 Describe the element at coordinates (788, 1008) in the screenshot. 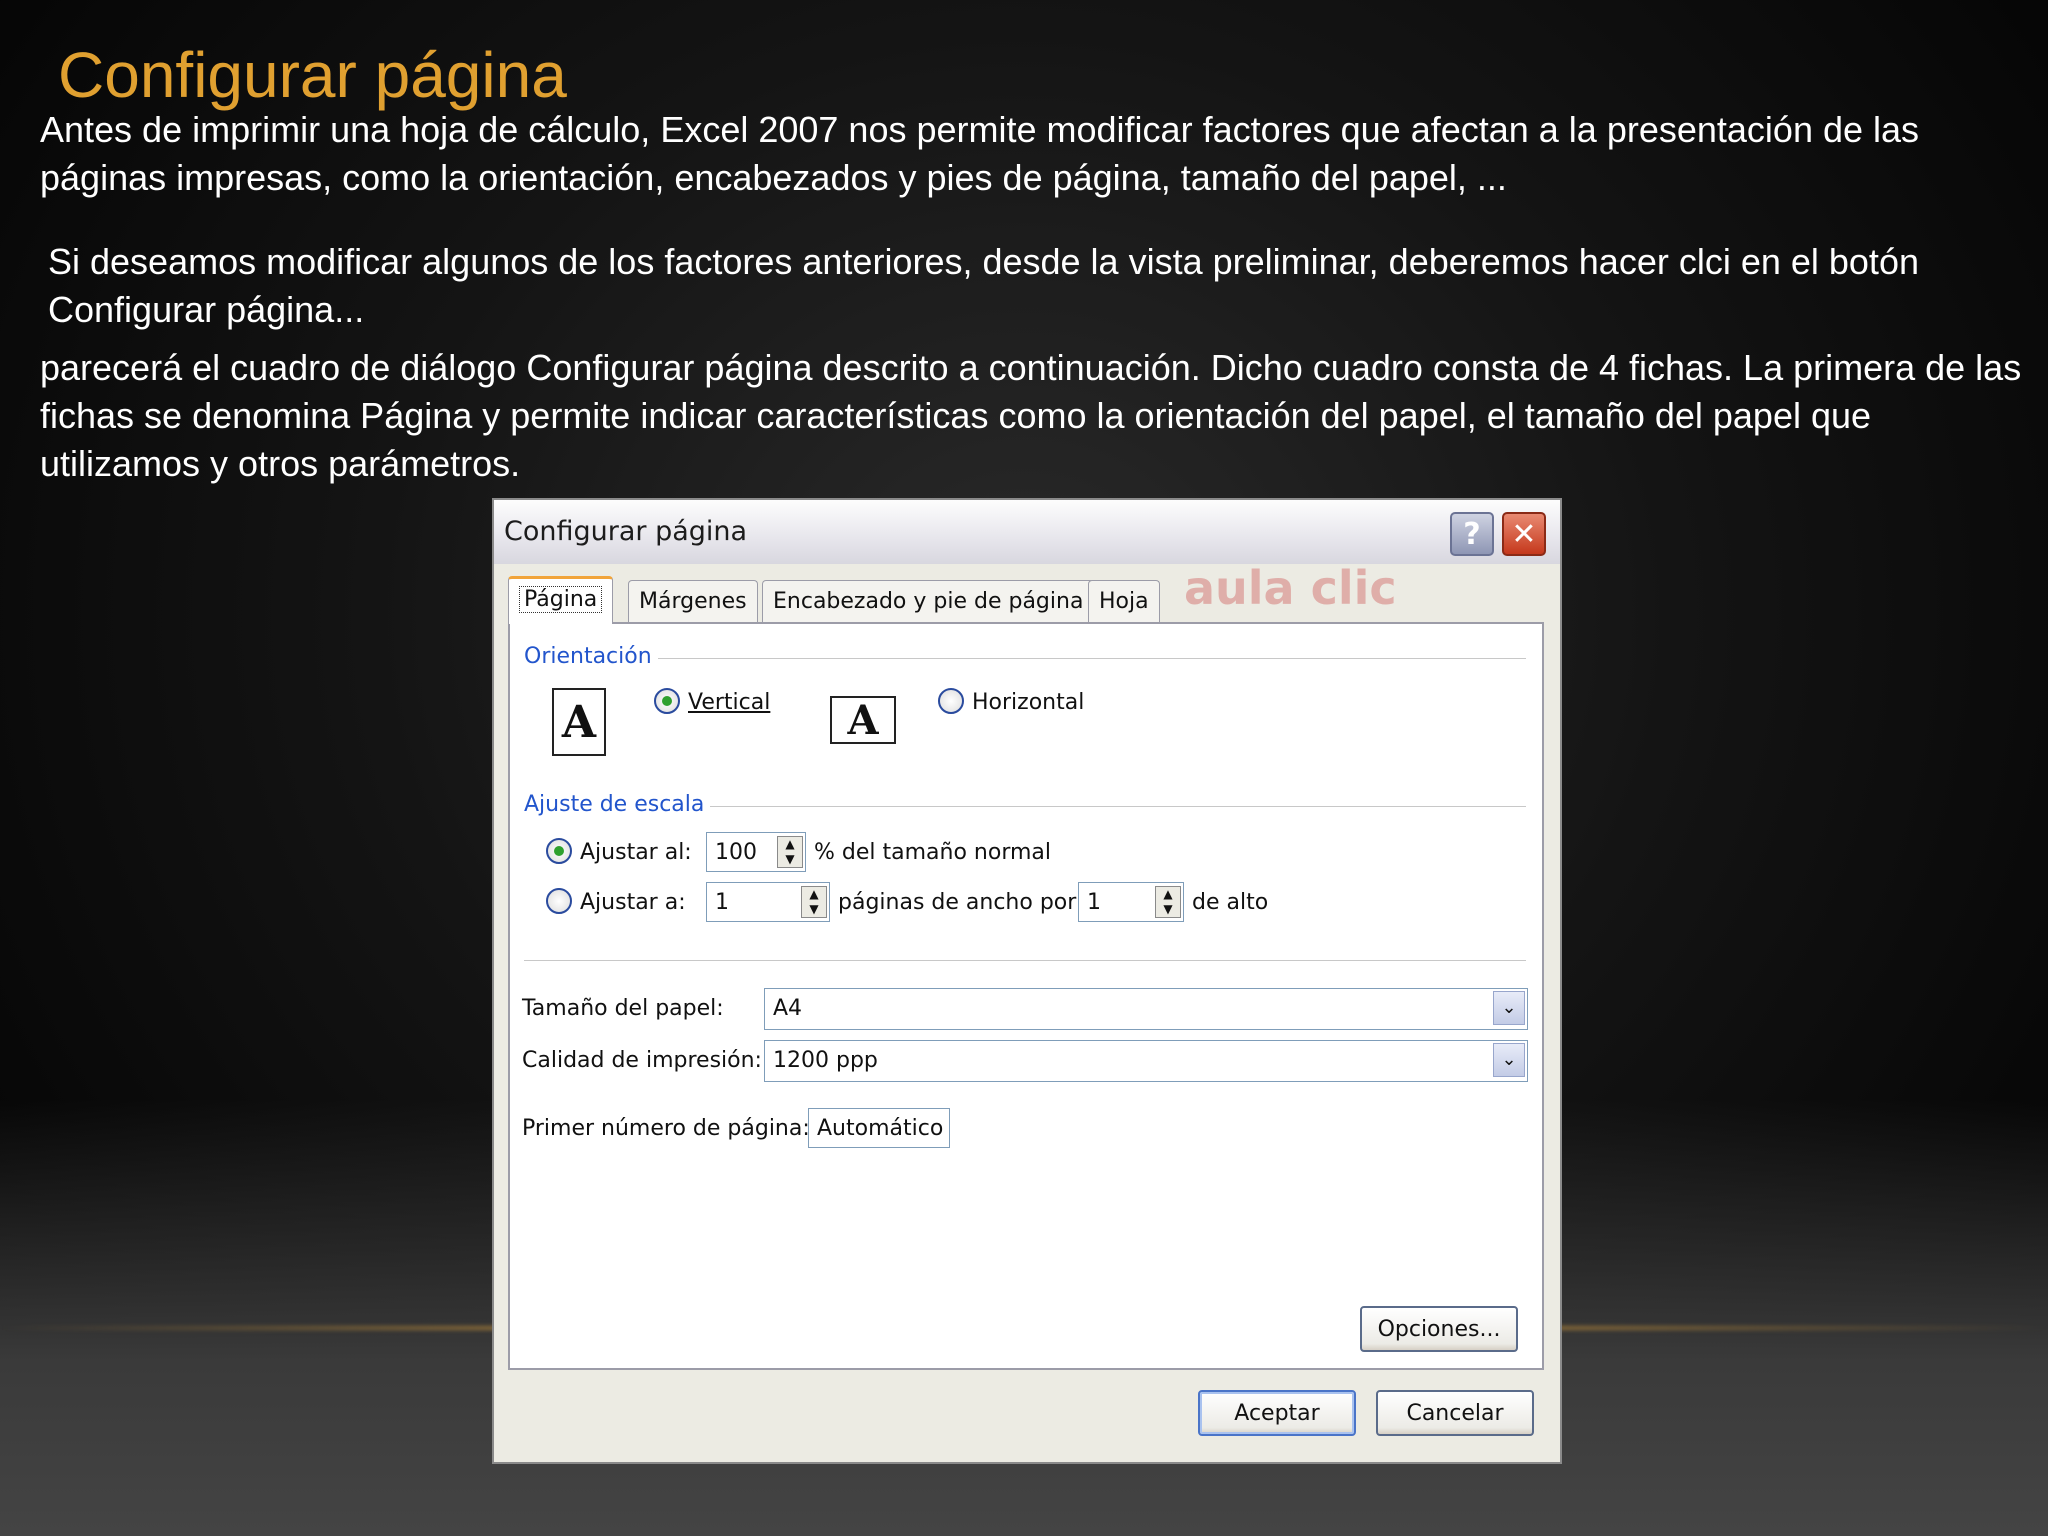

I see `paper-size-value: A4` at that location.